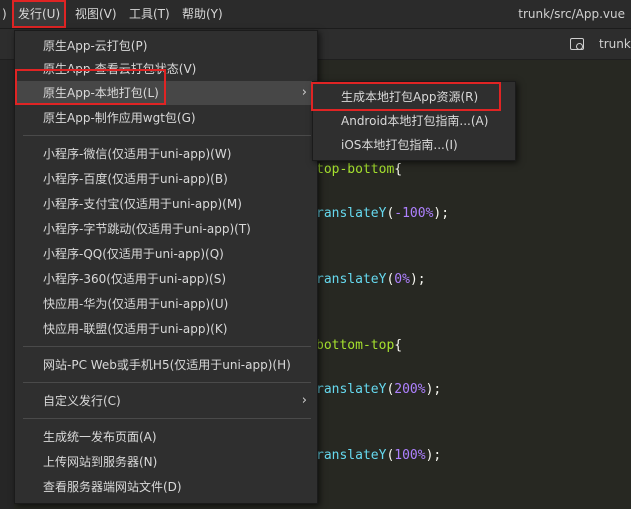 This screenshot has height=509, width=631. Describe the element at coordinates (4, 14) in the screenshot. I see `menubar-prefix: )` at that location.